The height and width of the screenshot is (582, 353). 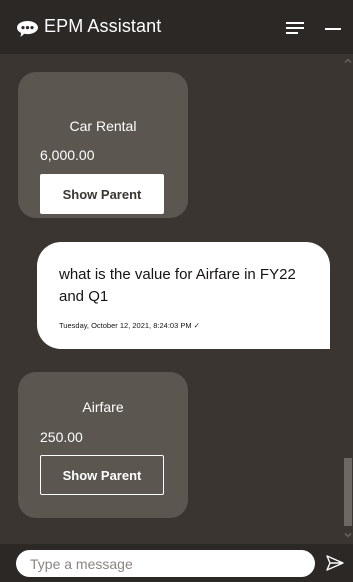 I want to click on scroll-down-arrow-icon, so click(x=348, y=535).